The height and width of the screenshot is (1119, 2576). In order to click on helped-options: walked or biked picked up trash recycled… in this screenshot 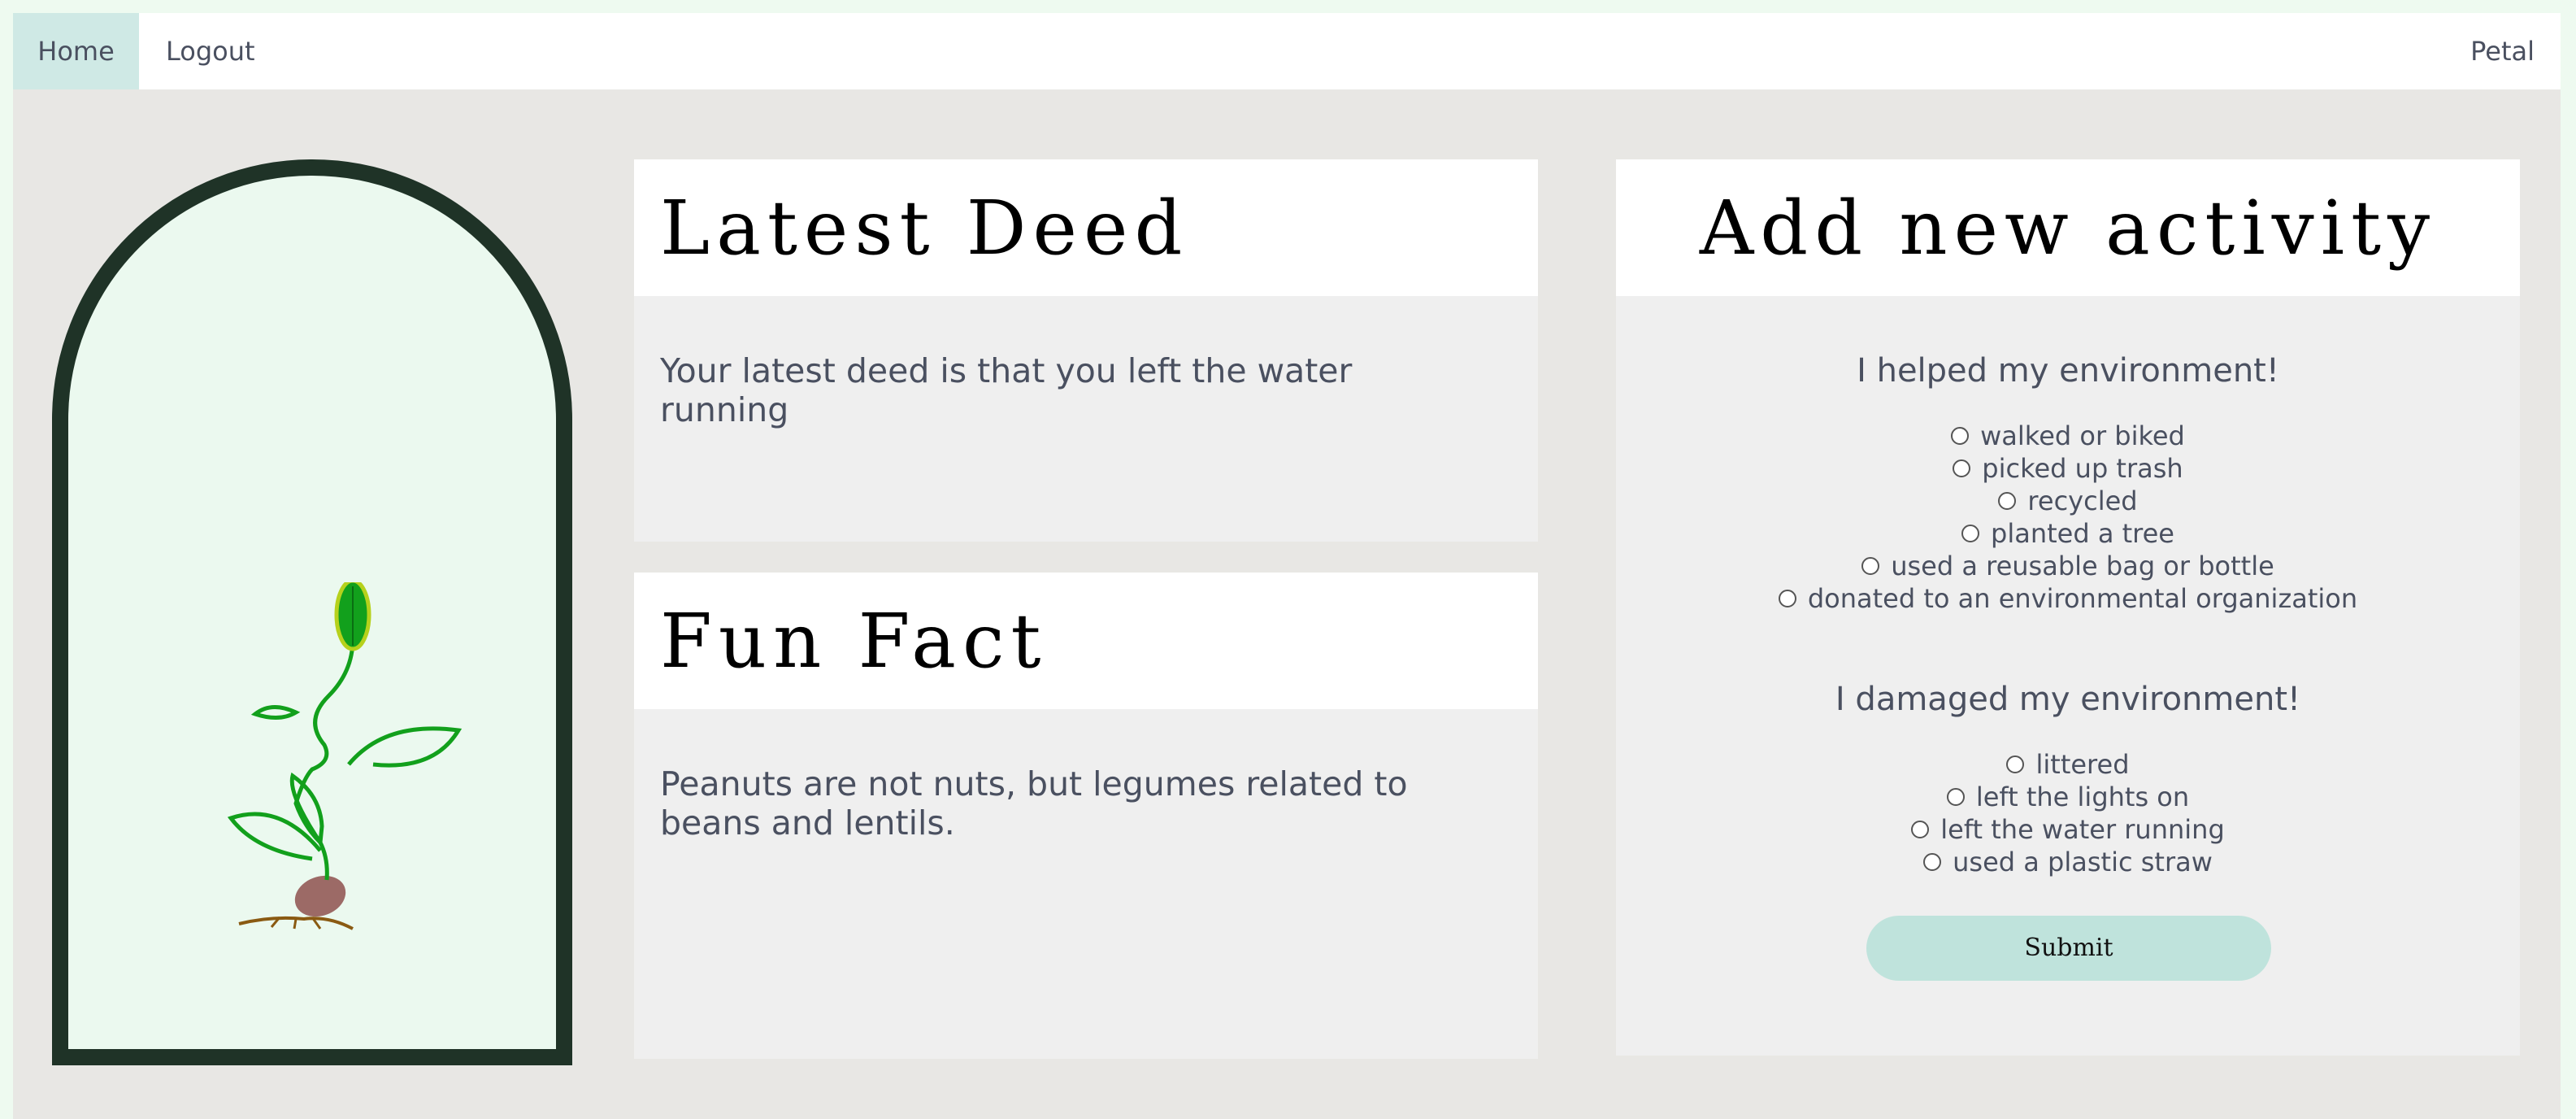, I will do `click(2068, 517)`.